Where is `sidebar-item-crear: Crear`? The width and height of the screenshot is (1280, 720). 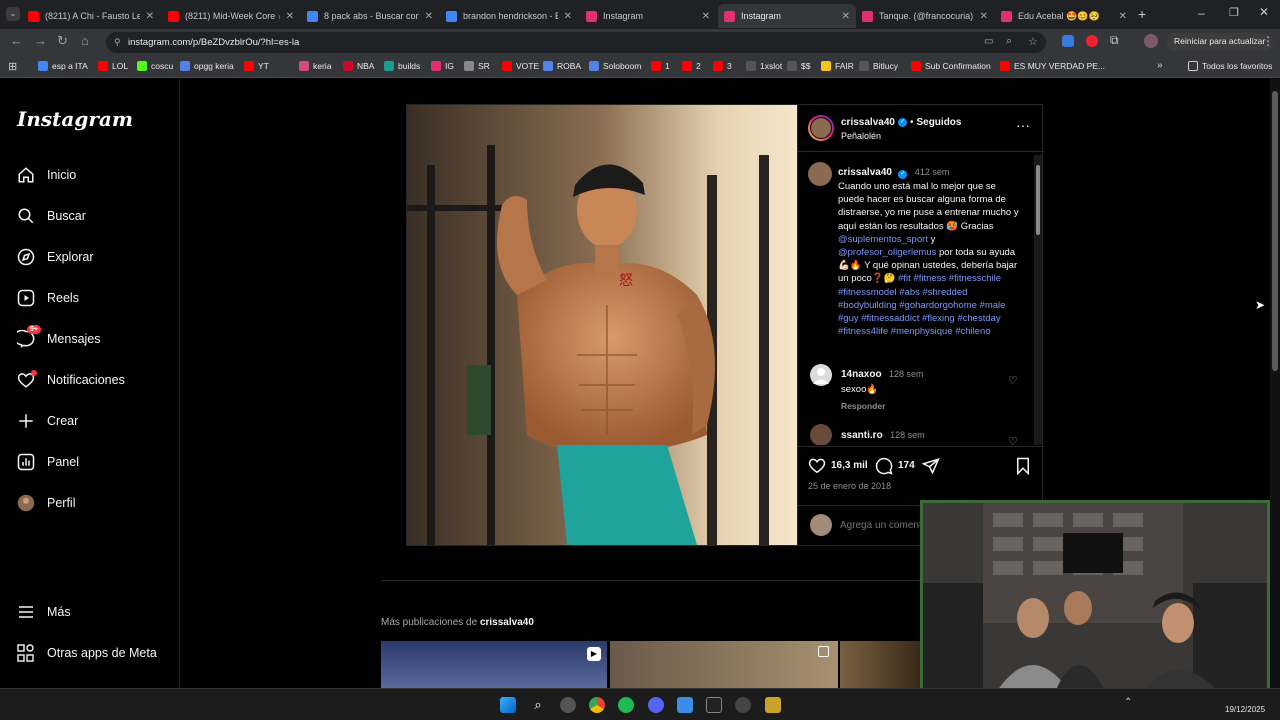 sidebar-item-crear: Crear is located at coordinates (47, 421).